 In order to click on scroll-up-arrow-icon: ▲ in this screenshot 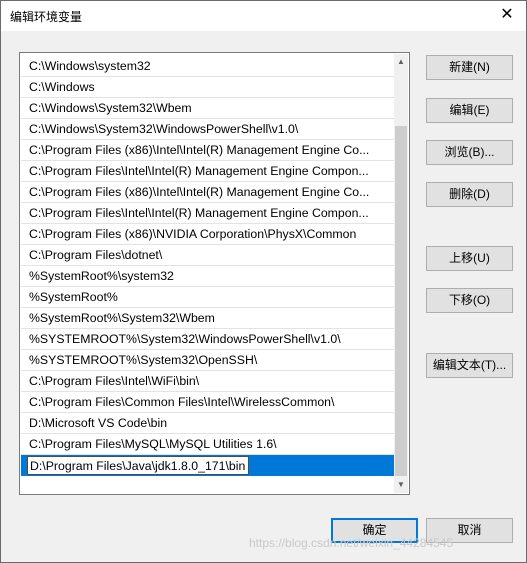, I will do `click(401, 62)`.